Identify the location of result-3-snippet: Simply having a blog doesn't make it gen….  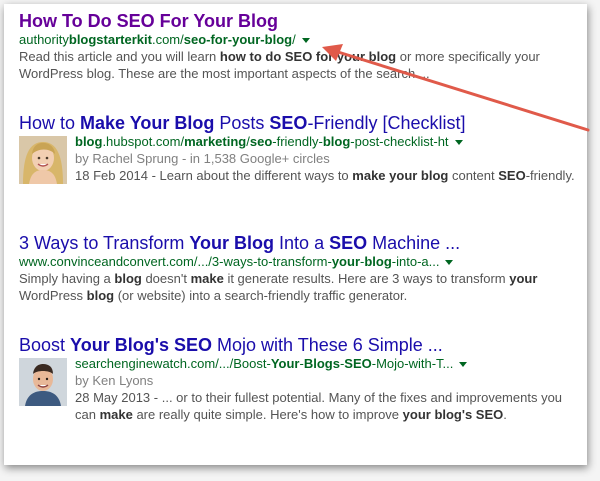
(278, 287).